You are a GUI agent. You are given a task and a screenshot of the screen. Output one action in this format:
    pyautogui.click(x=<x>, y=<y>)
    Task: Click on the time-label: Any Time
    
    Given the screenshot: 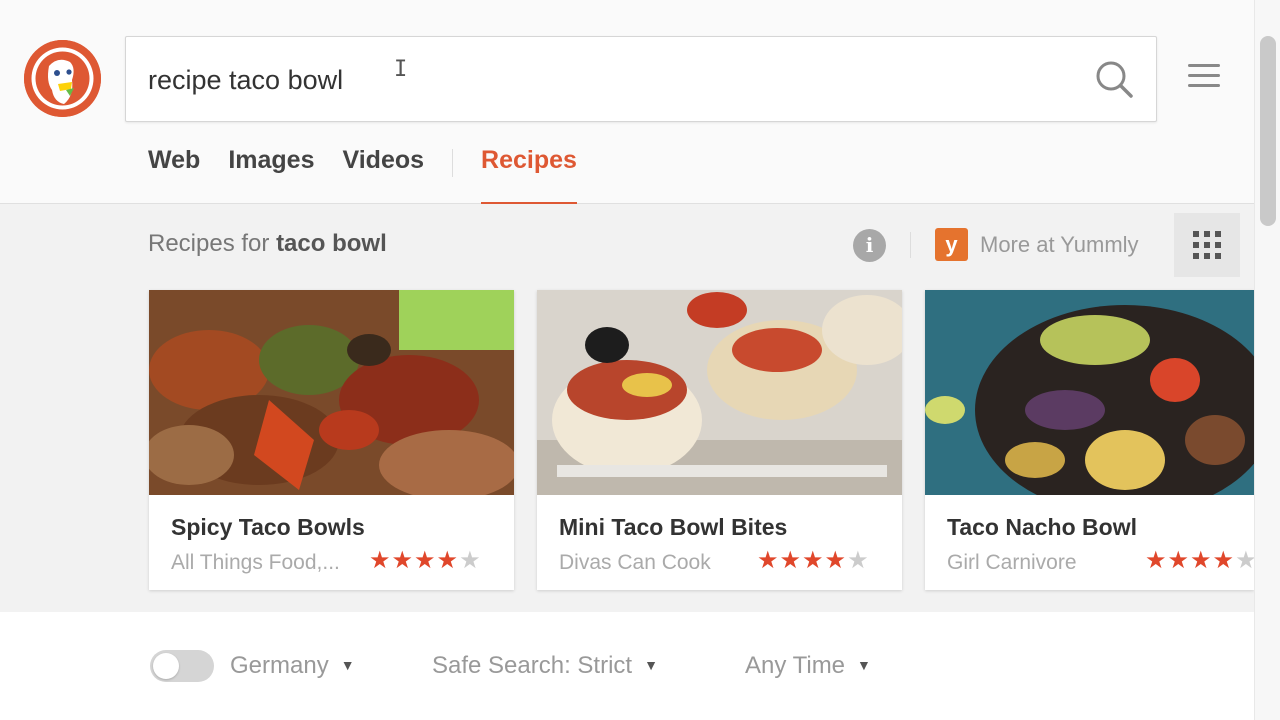 What is the action you would take?
    pyautogui.click(x=795, y=665)
    